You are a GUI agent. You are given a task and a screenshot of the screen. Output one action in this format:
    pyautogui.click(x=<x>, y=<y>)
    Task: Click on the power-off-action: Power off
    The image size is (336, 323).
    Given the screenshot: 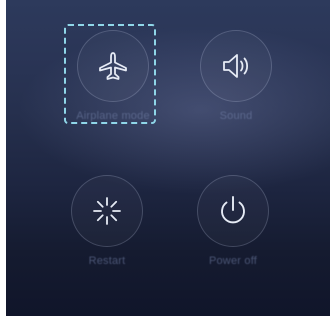 What is the action you would take?
    pyautogui.click(x=233, y=235)
    